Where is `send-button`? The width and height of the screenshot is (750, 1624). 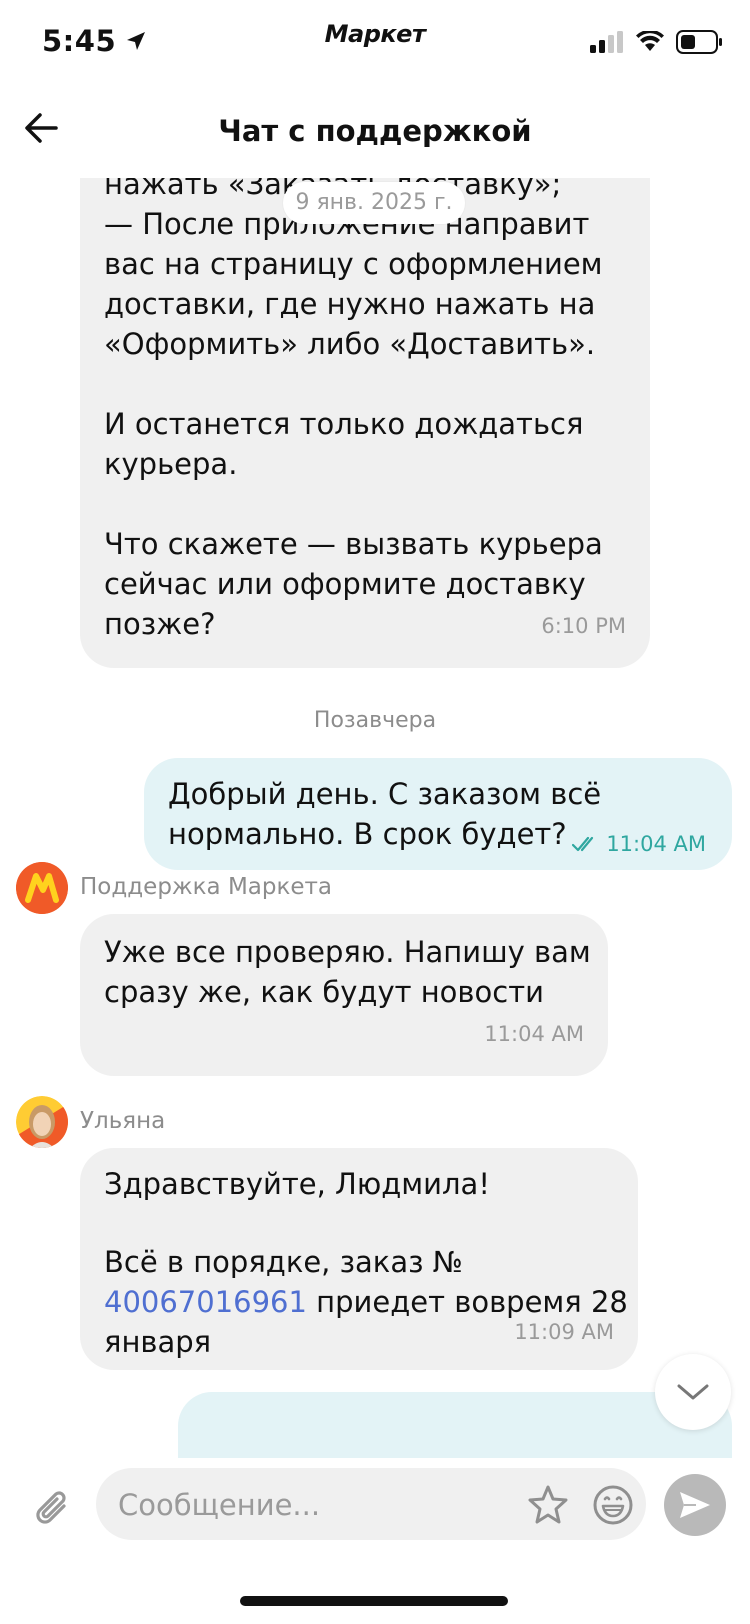
send-button is located at coordinates (695, 1505).